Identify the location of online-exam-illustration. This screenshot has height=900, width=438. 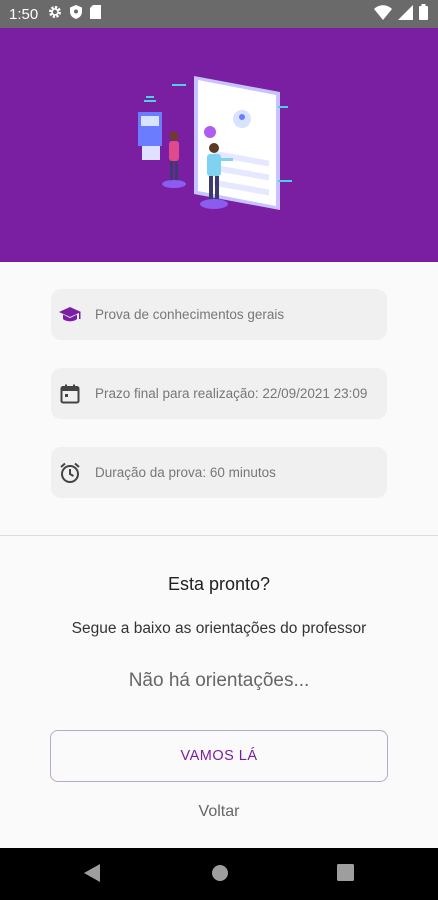
(215, 143).